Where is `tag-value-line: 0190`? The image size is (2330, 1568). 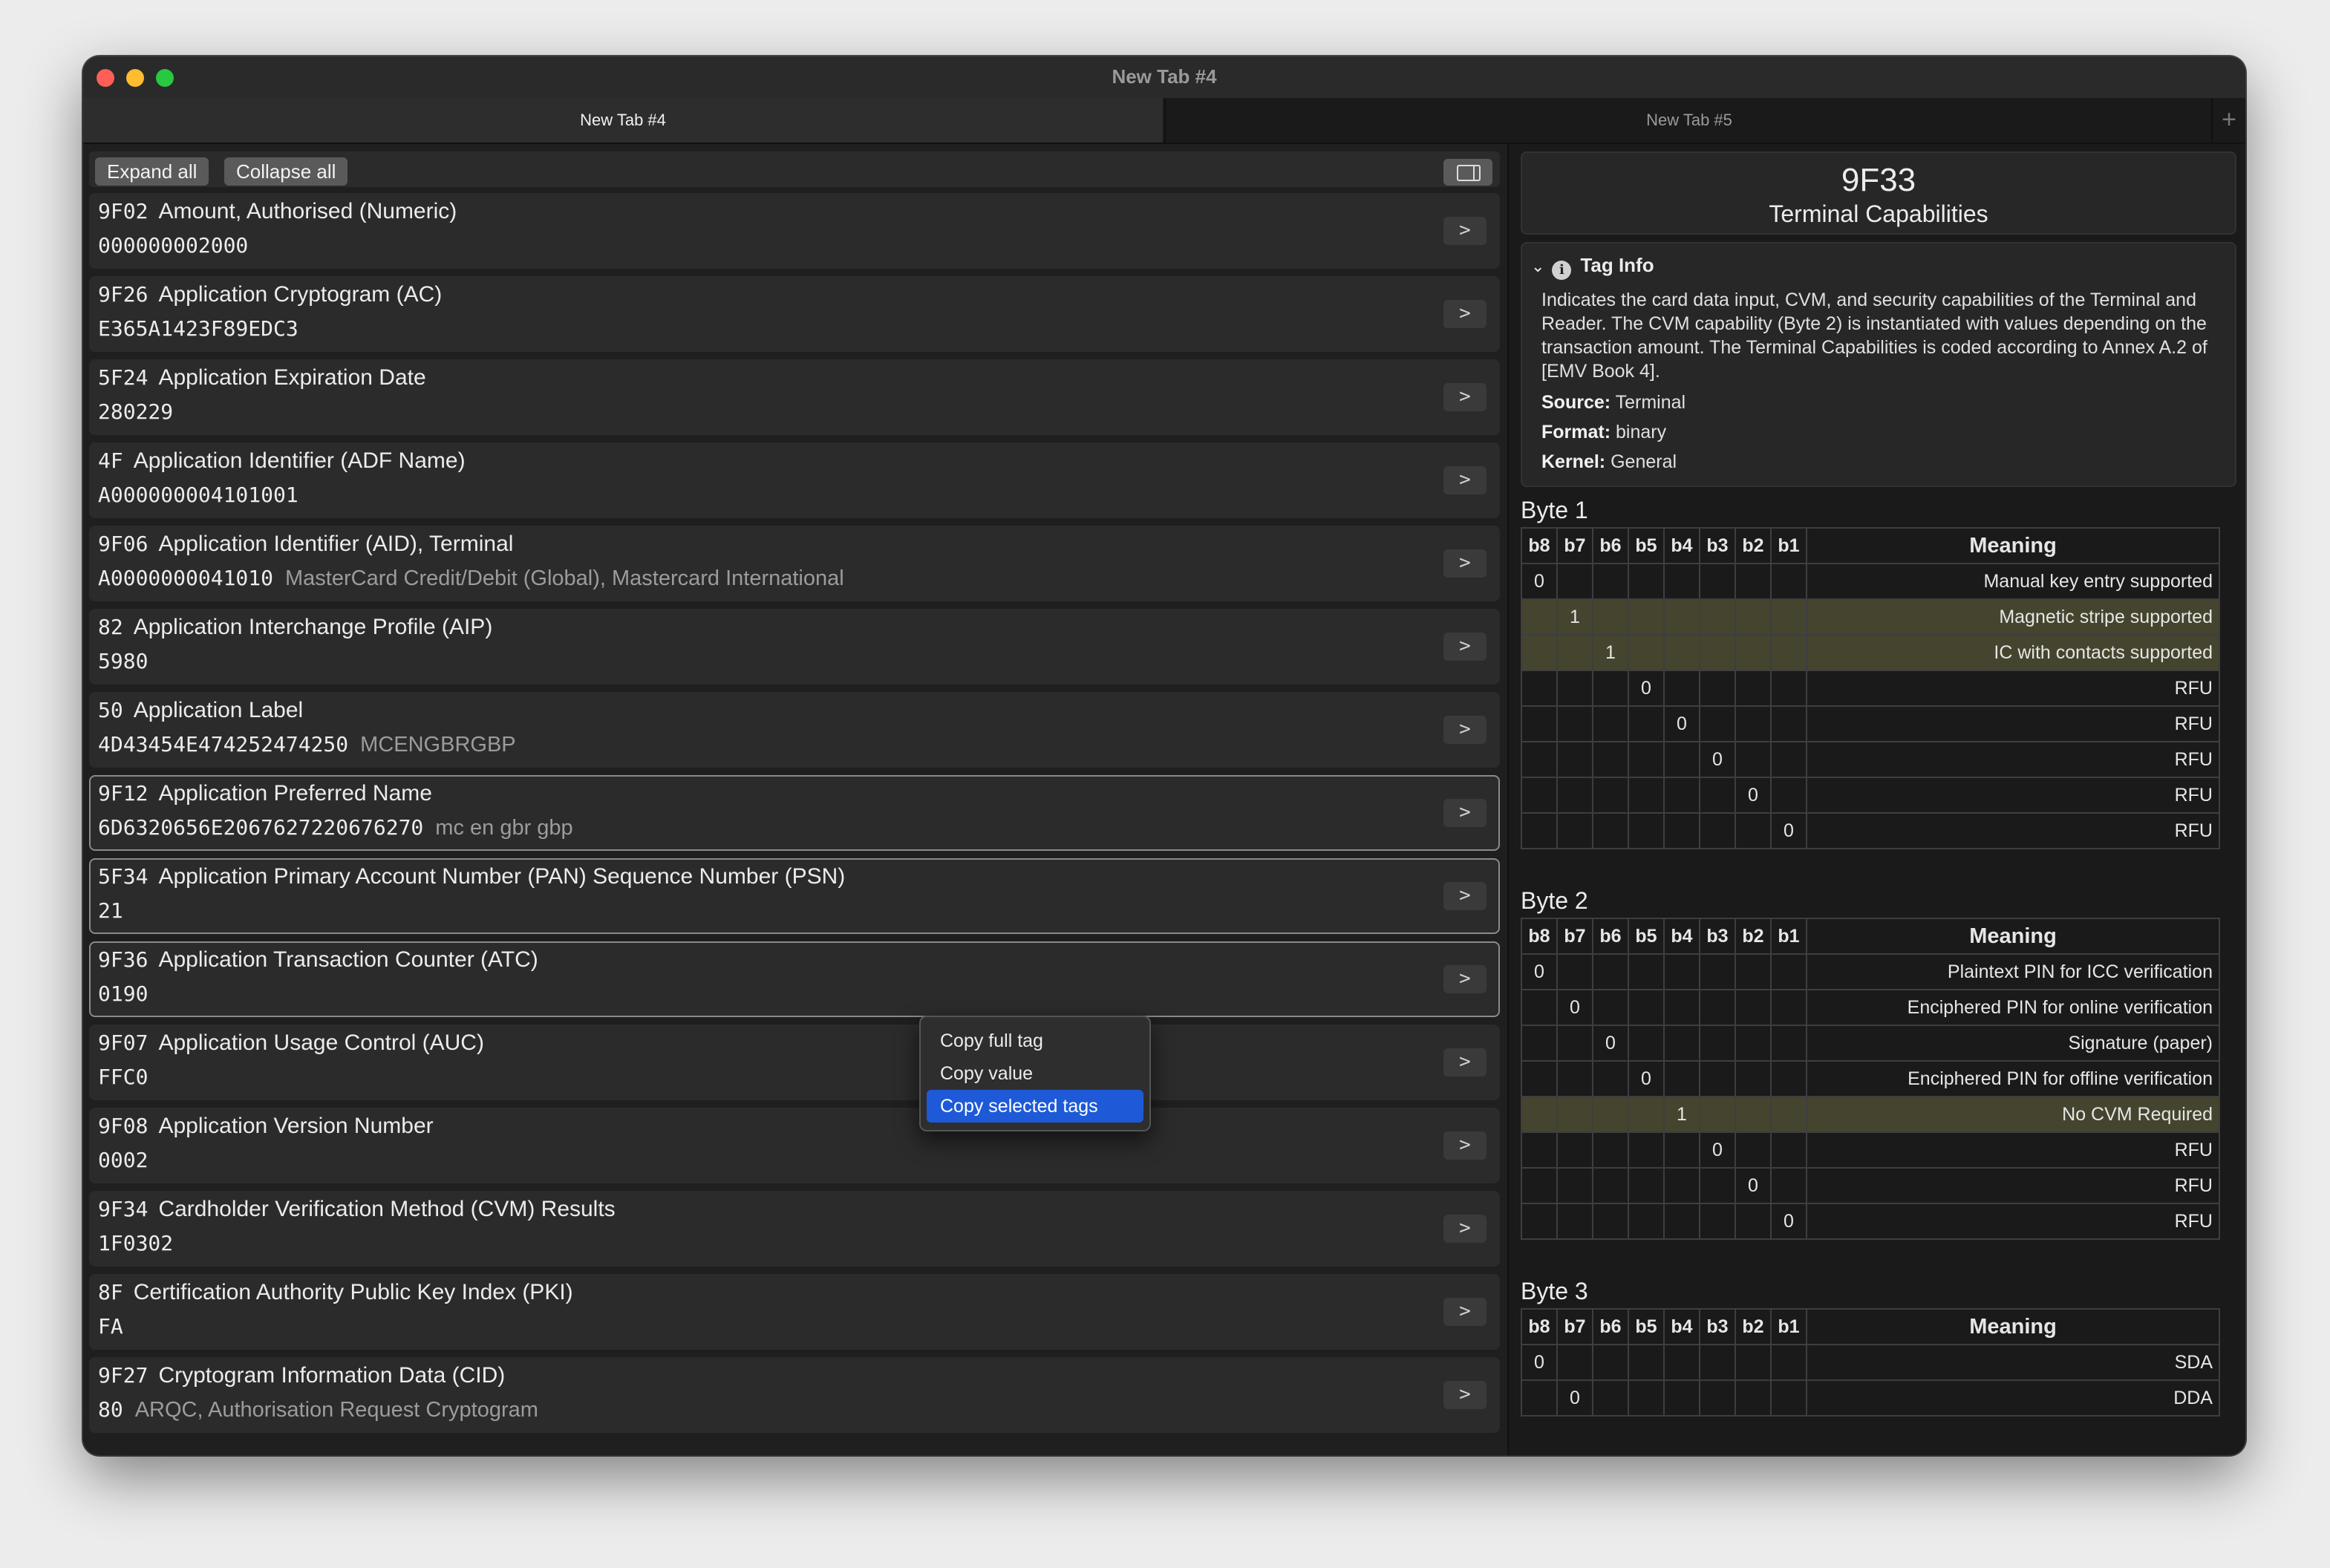
tag-value-line: 0190 is located at coordinates (123, 993).